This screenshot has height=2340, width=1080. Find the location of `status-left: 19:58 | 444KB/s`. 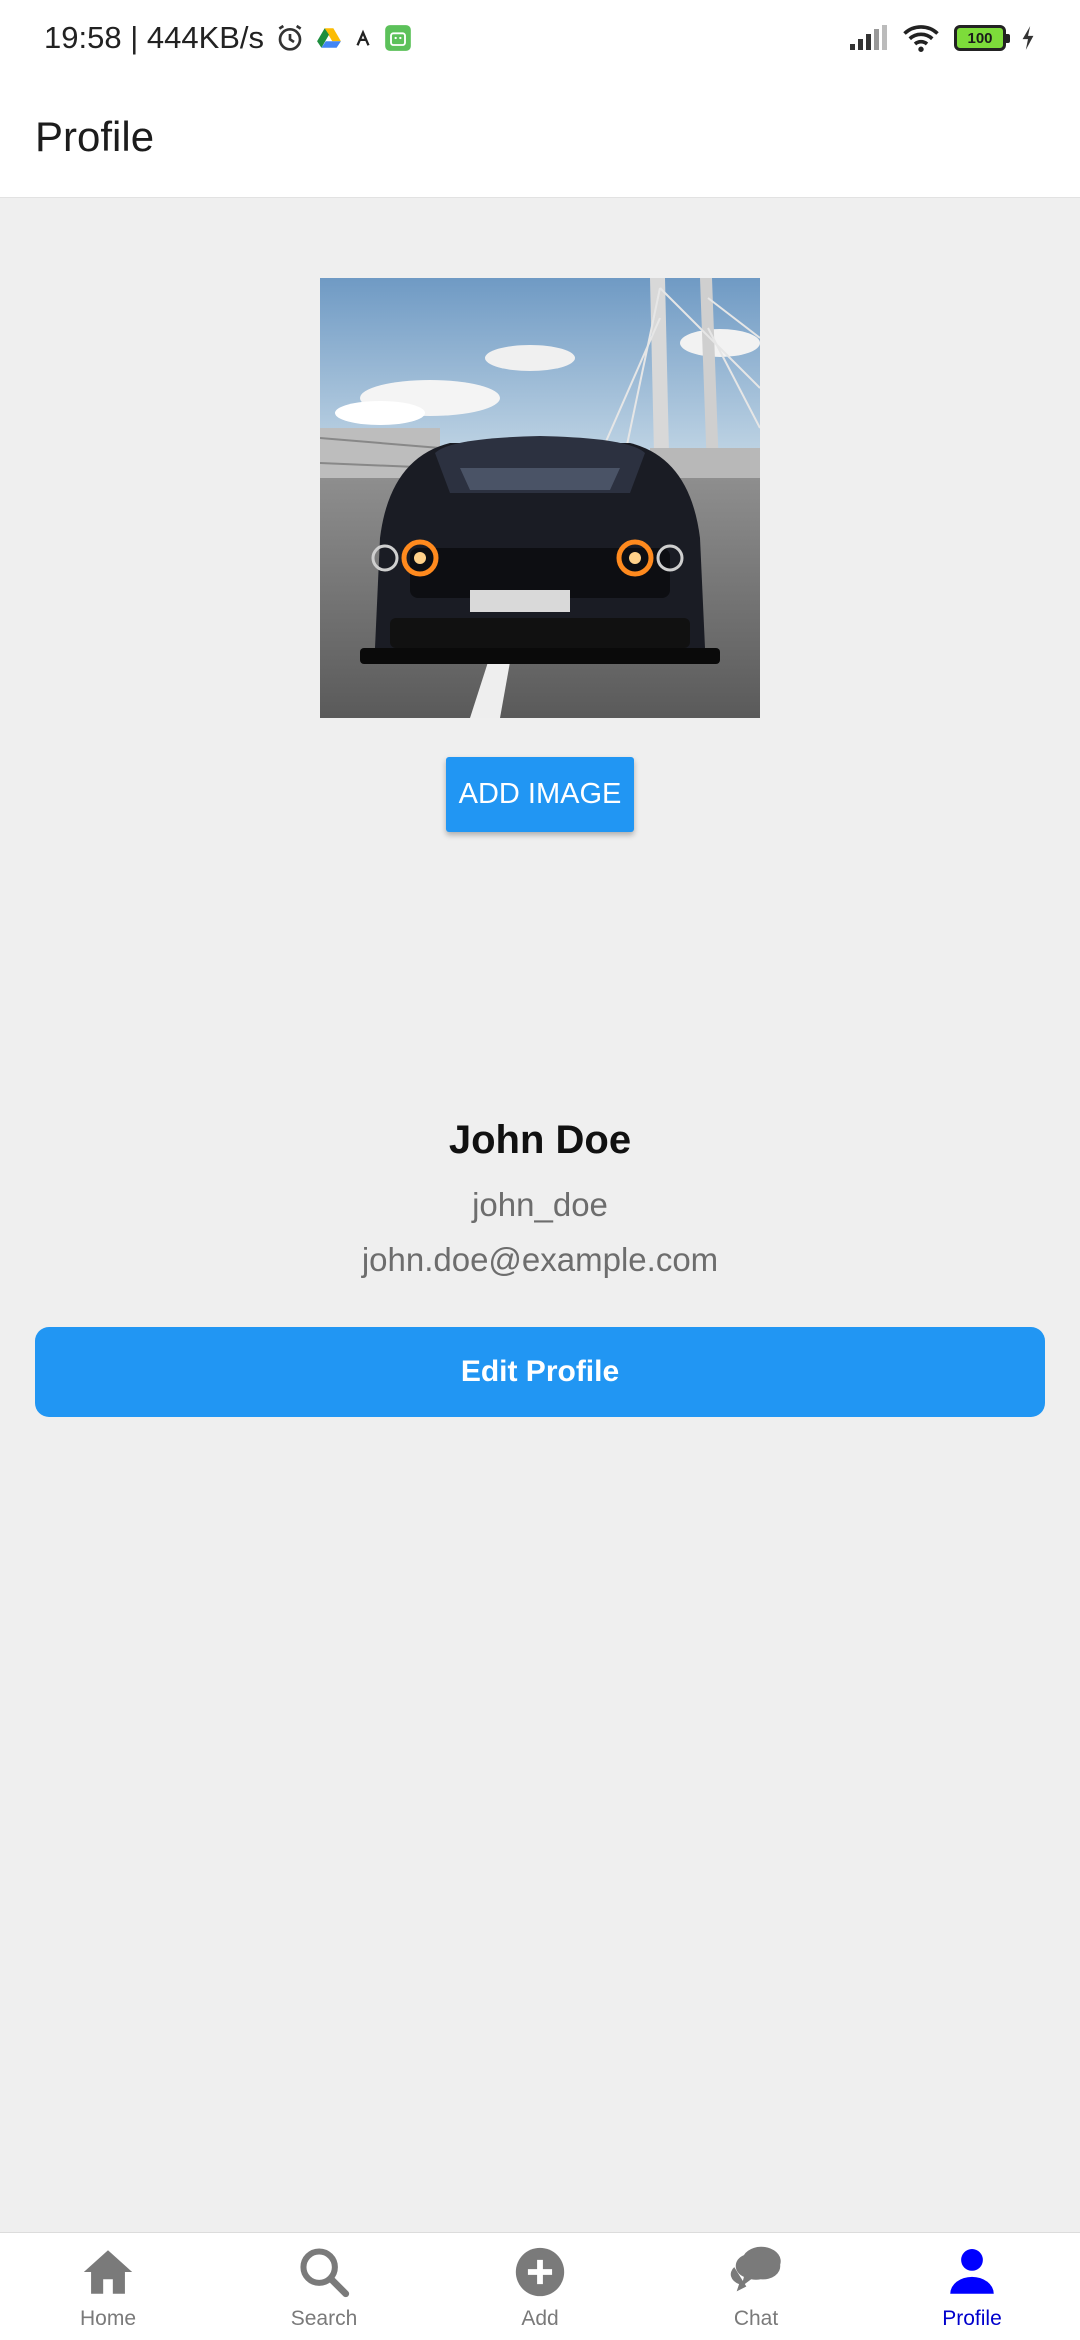

status-left: 19:58 | 444KB/s is located at coordinates (228, 38).